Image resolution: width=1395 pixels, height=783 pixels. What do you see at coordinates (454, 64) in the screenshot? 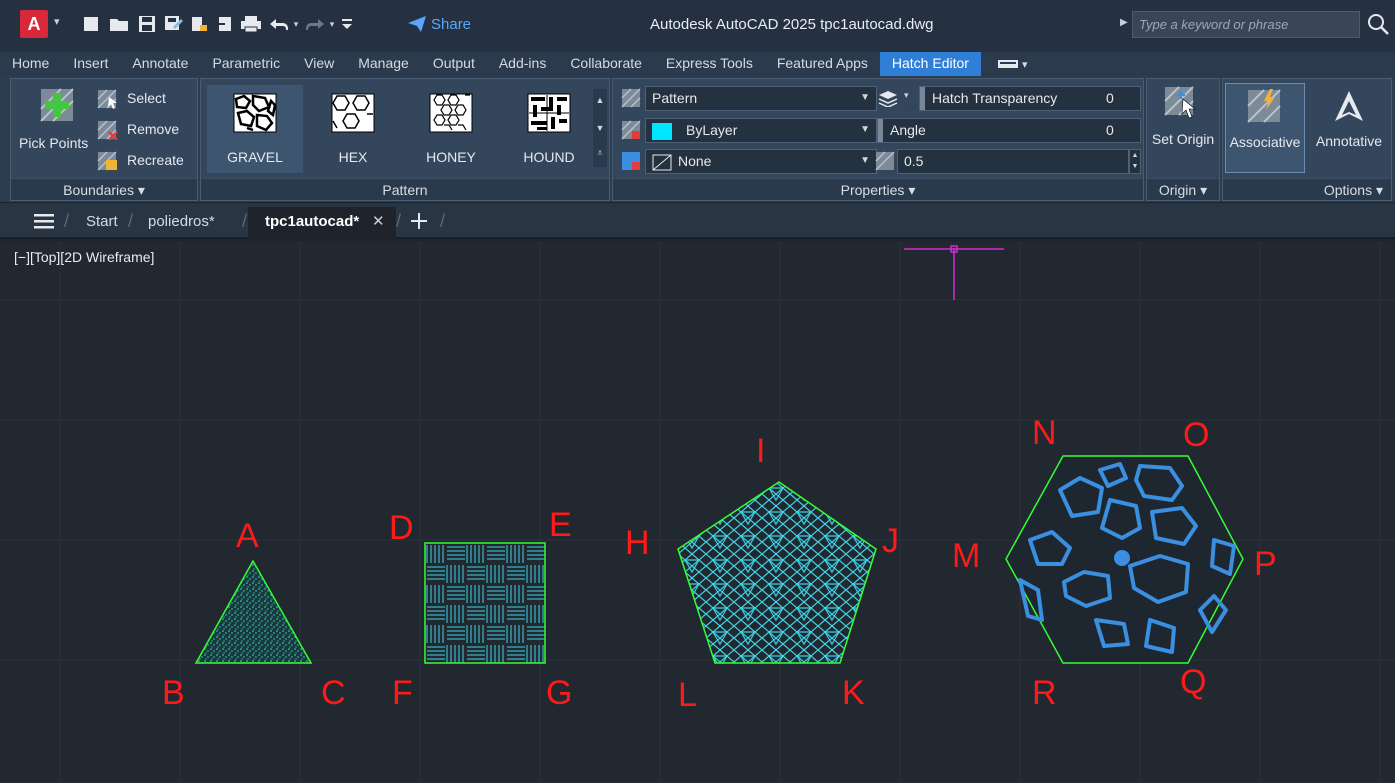
I see `tab-output: Output` at bounding box center [454, 64].